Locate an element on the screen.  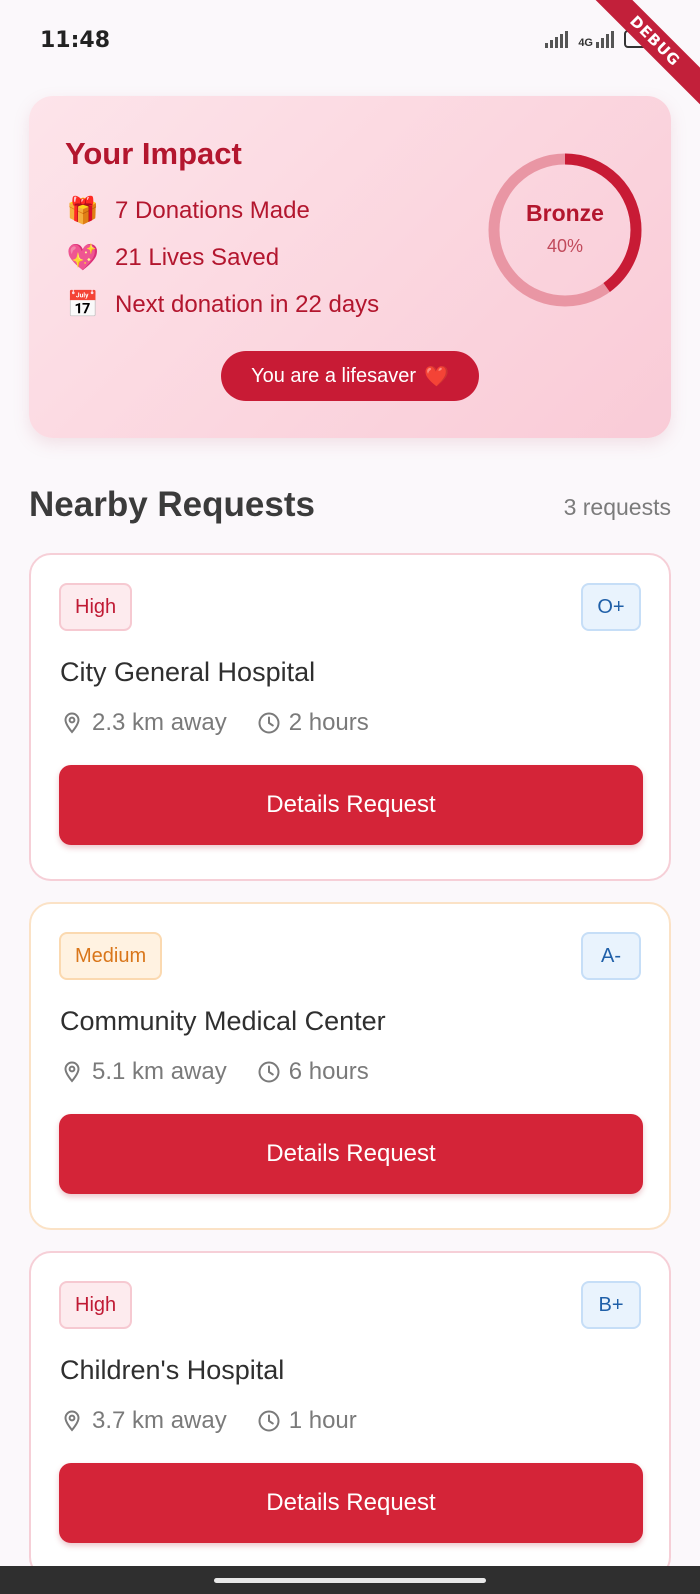
status-icons: 4G 48 is located at coordinates (602, 39).